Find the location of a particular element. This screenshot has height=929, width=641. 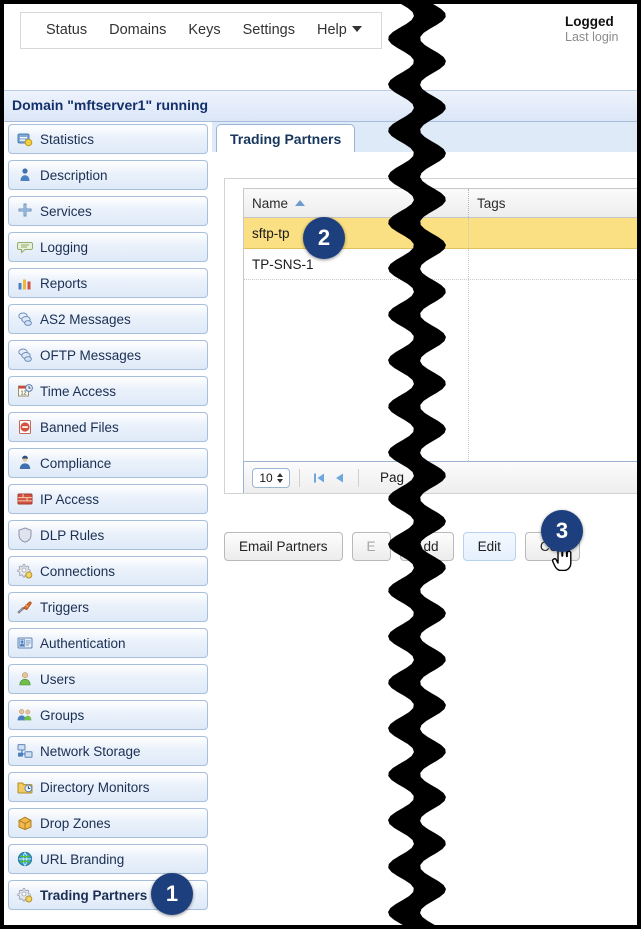

menu-item-settings: Settings is located at coordinates (269, 30).